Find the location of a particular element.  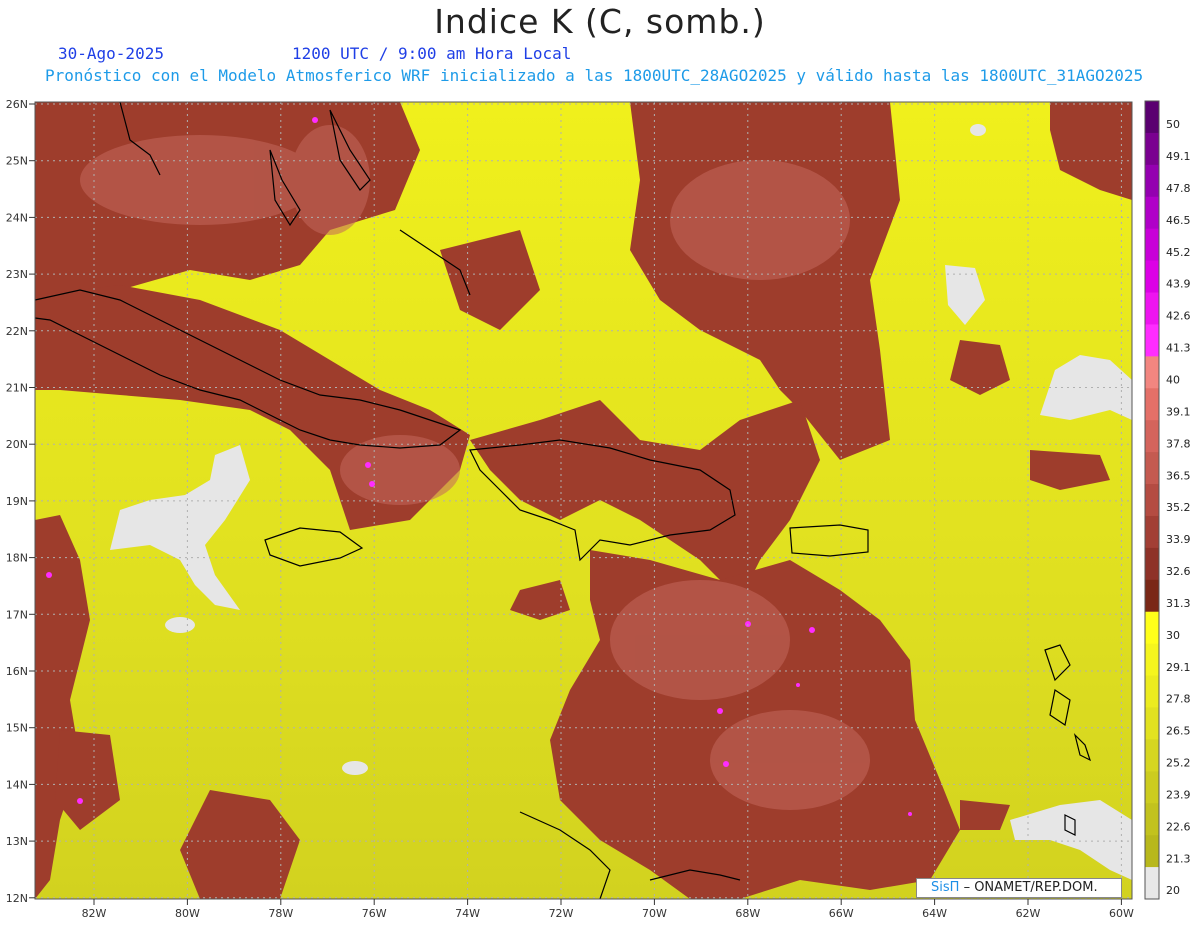

colorbar-label: 27.8 is located at coordinates (1178, 699).